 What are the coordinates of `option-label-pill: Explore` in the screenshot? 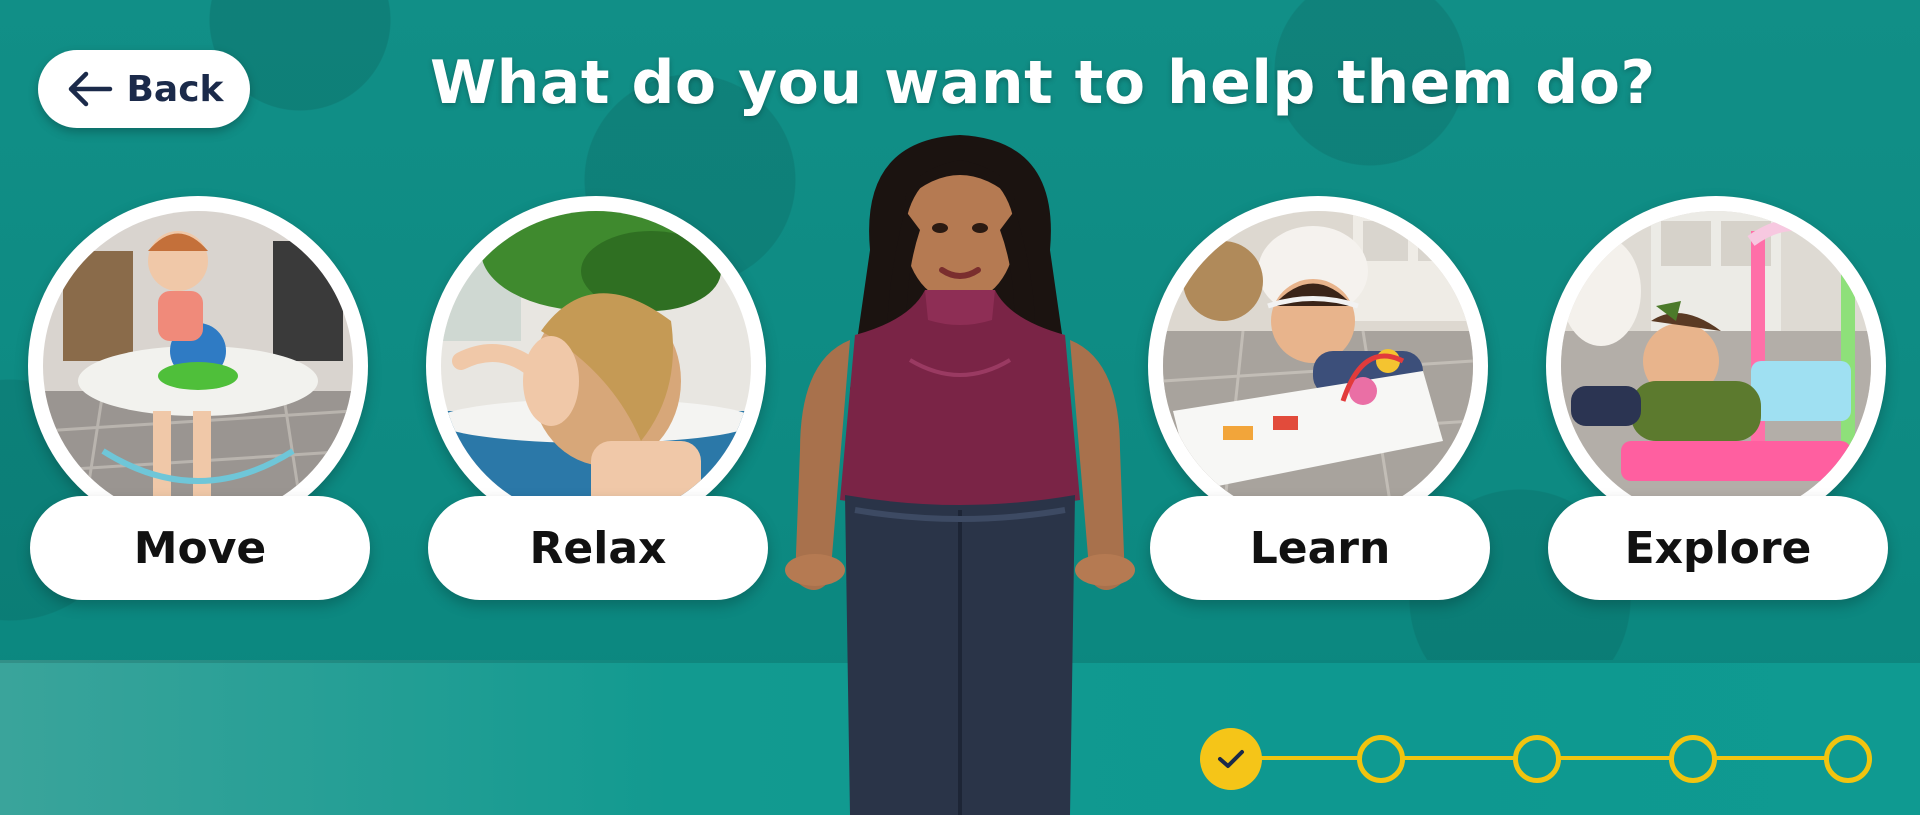 It's located at (1718, 548).